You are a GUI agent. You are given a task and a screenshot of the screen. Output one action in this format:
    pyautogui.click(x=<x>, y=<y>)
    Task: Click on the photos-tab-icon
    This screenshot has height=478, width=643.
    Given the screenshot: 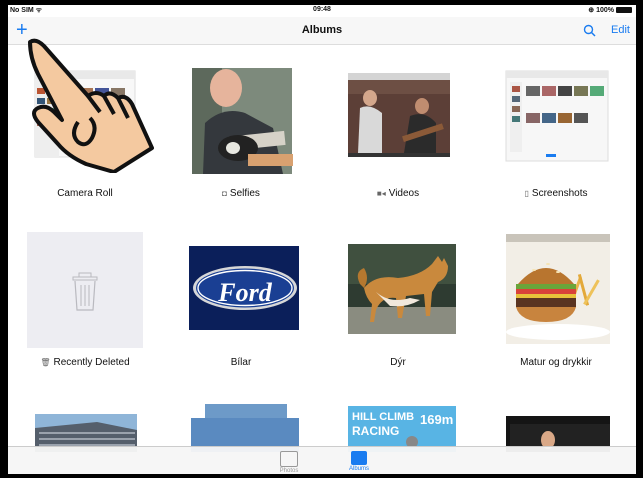 What is the action you would take?
    pyautogui.click(x=289, y=459)
    